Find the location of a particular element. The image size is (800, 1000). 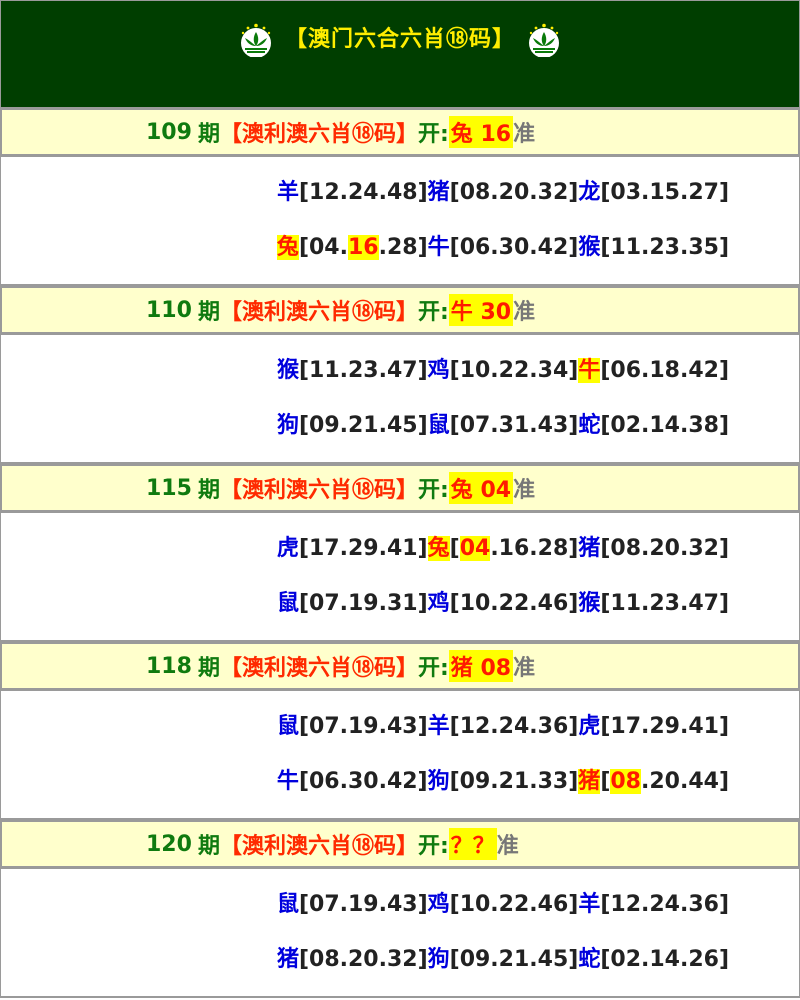

hit-number: 04 is located at coordinates (475, 548).